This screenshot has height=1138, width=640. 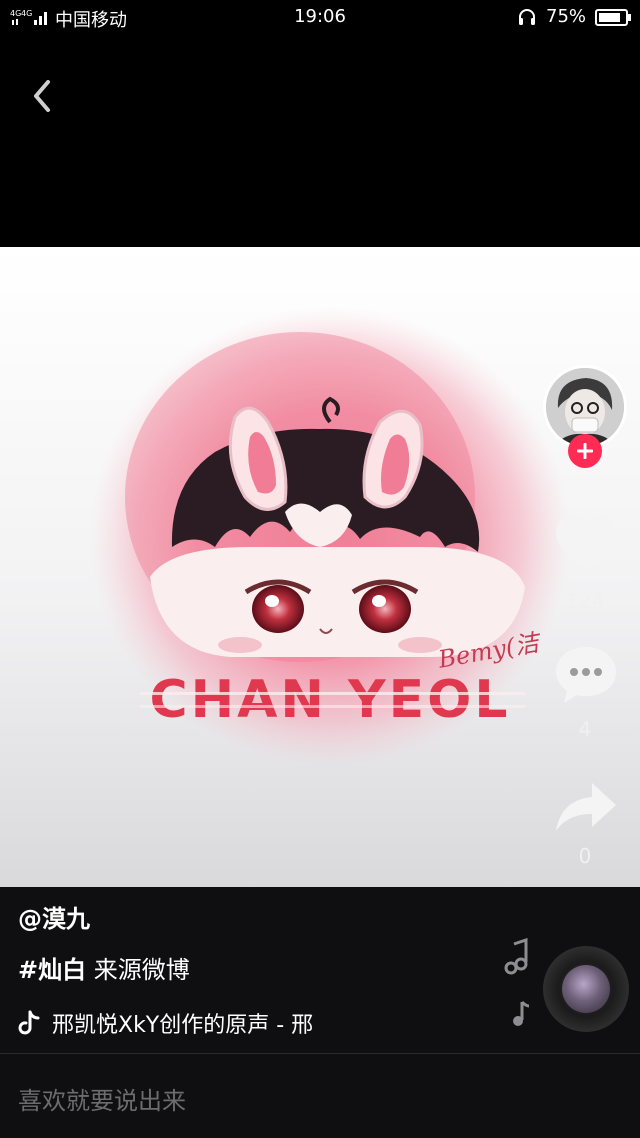 What do you see at coordinates (102, 1098) in the screenshot?
I see `comment-input: 喜欢就要说出来` at bounding box center [102, 1098].